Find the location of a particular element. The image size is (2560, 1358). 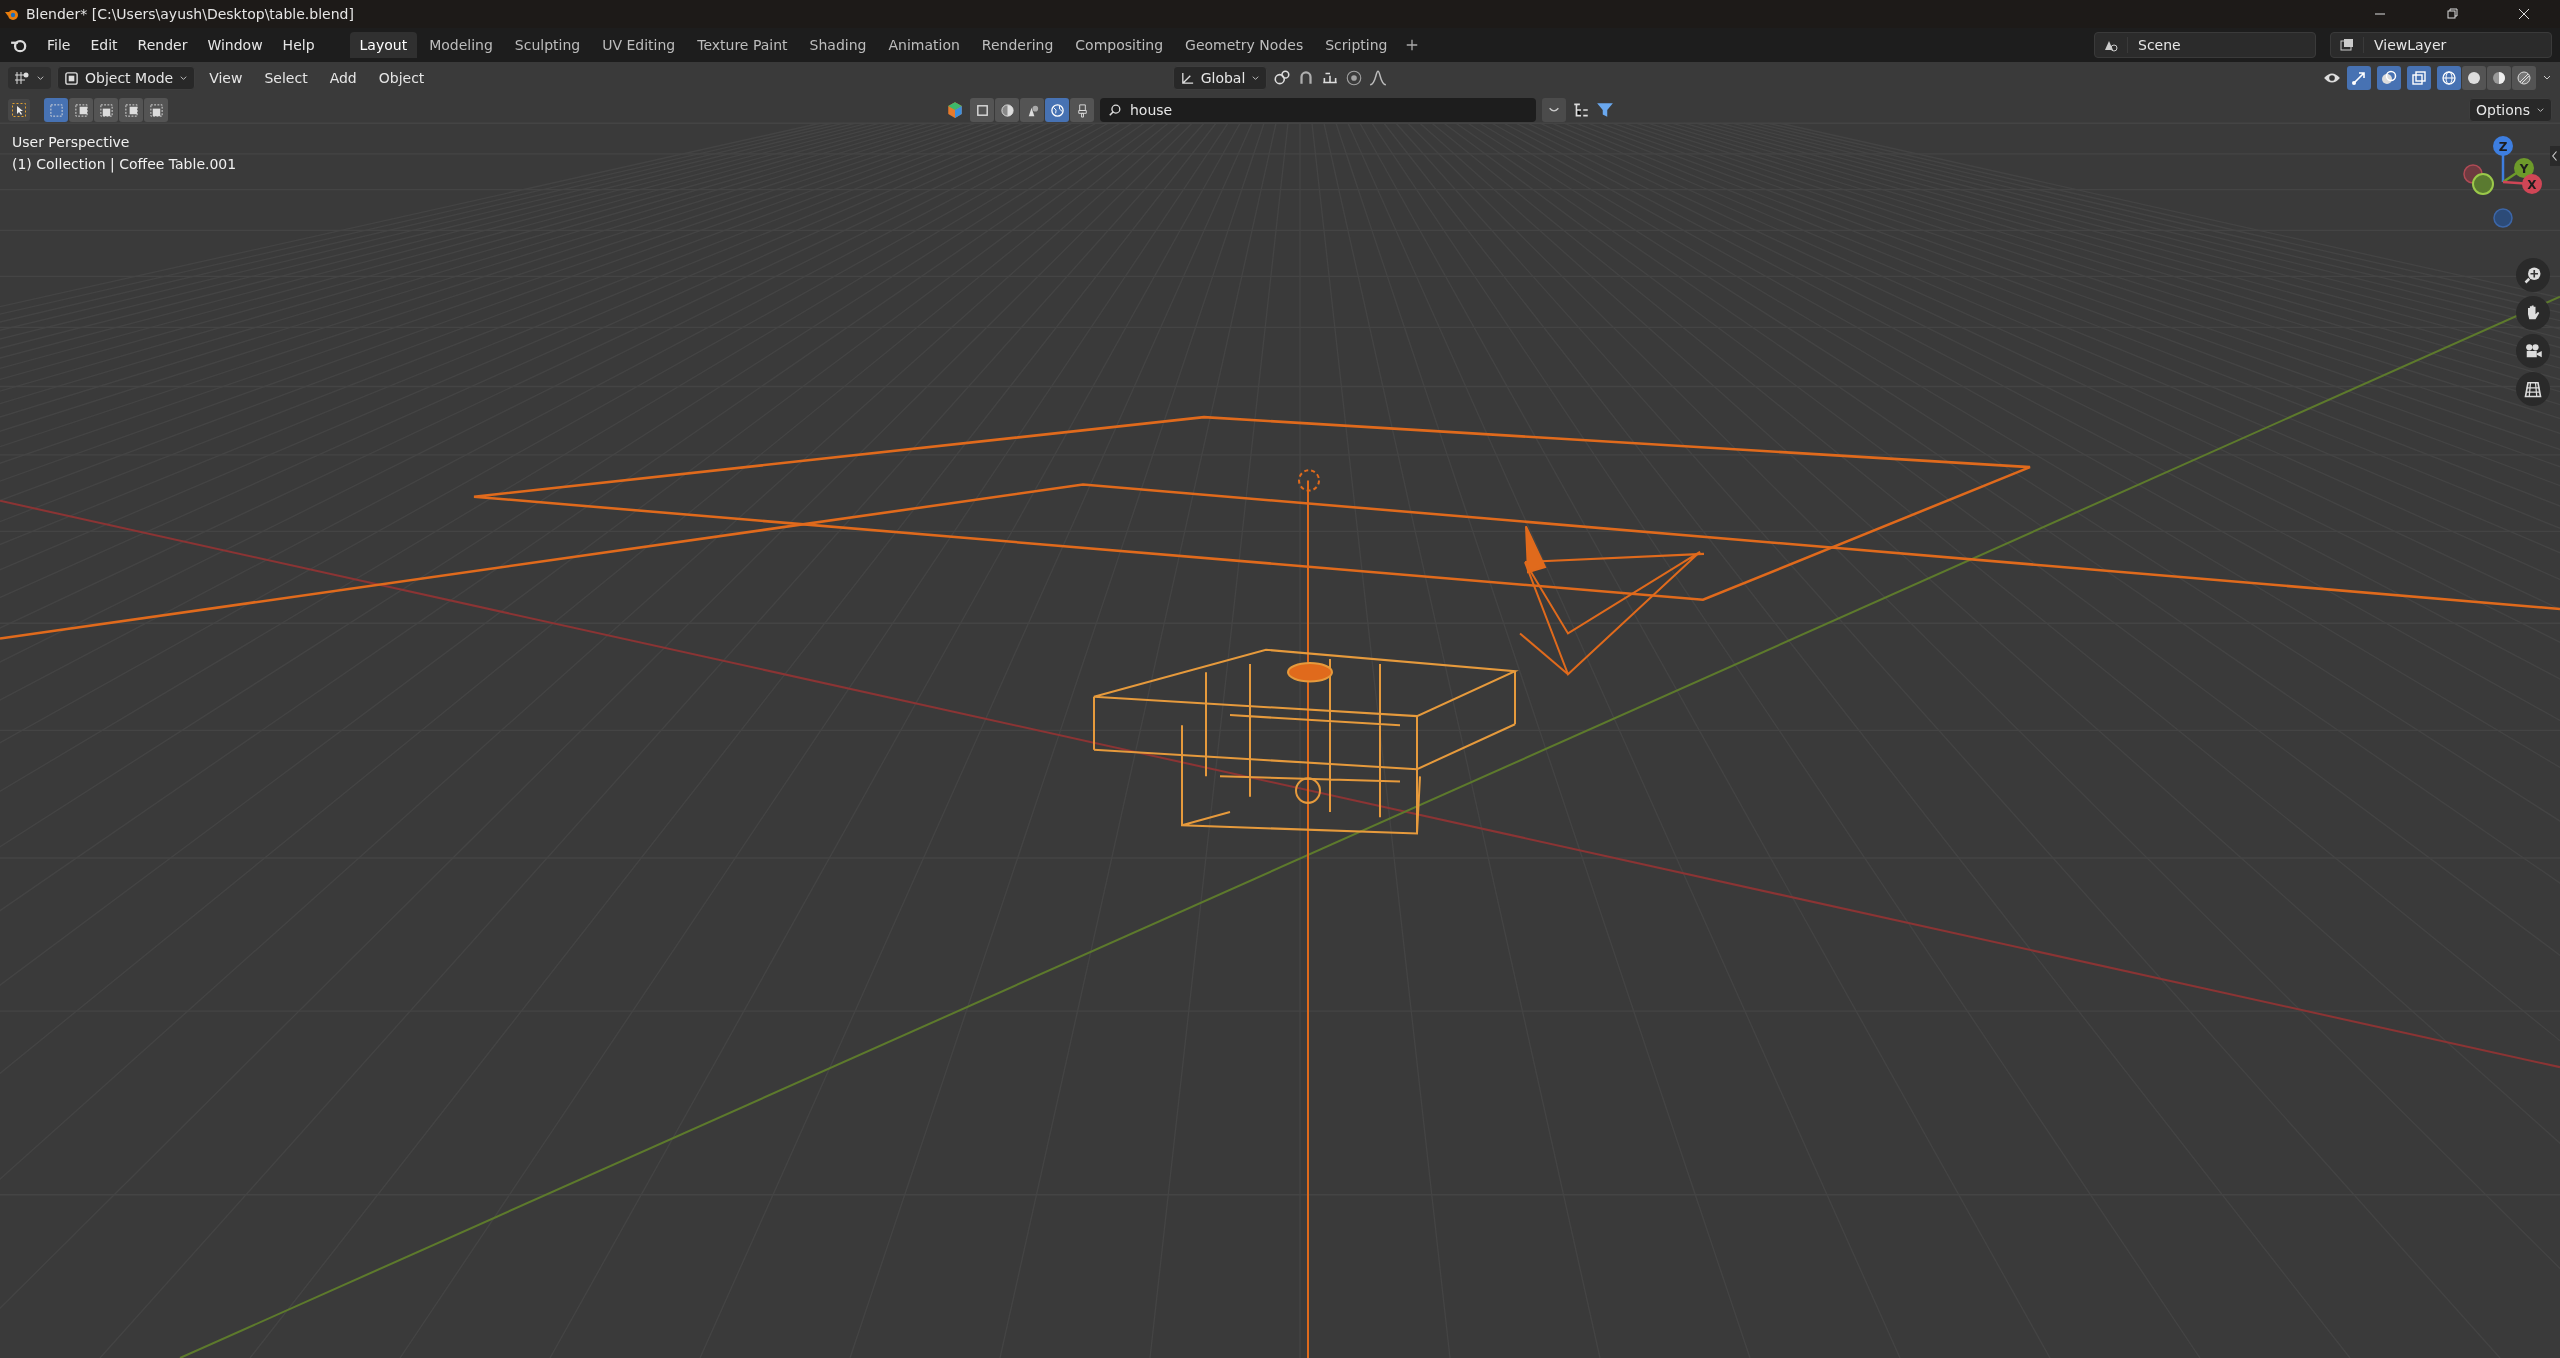

window-title: Blender* [C:\Users\ayush\Desktop\table.blend] is located at coordinates (190, 14).